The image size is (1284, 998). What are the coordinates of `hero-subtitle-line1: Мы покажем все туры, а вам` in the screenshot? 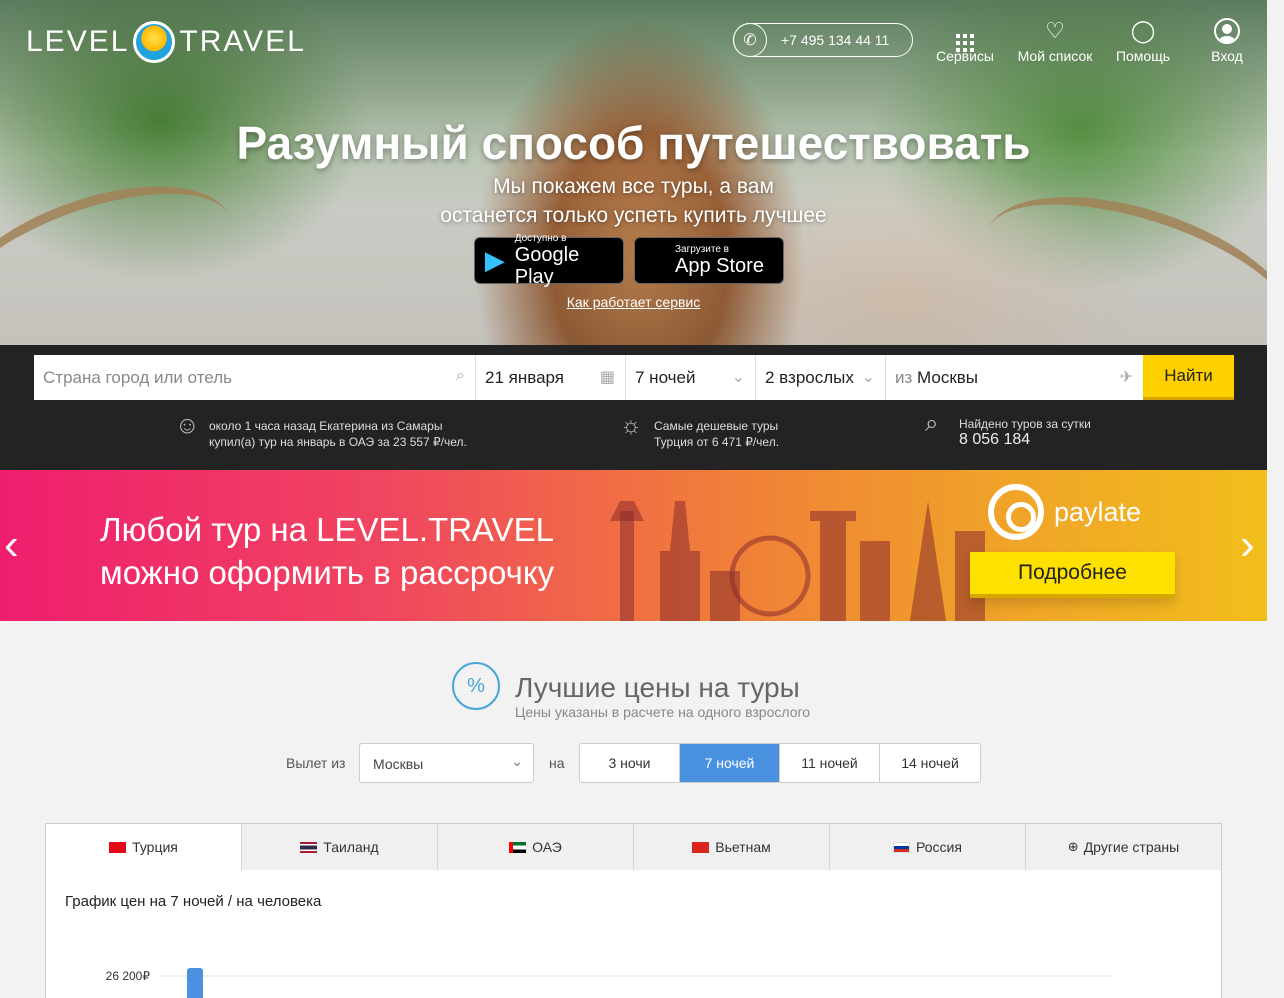 It's located at (633, 186).